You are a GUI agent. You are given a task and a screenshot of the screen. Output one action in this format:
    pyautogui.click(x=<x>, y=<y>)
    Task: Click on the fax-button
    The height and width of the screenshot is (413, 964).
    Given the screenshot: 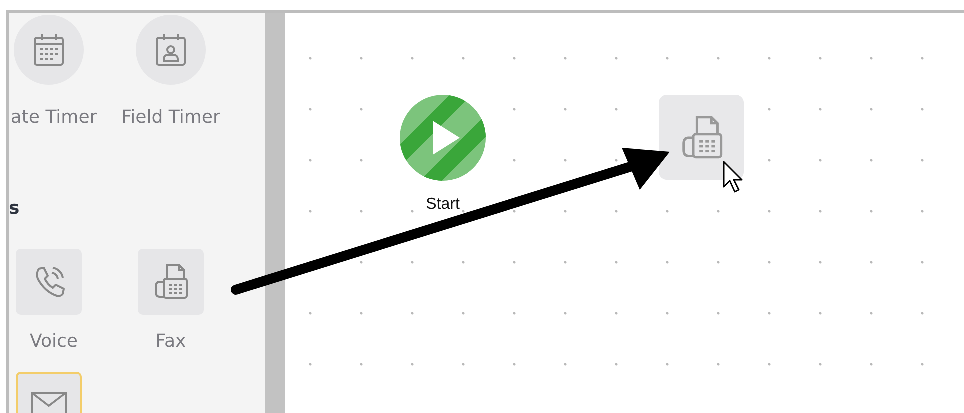 What is the action you would take?
    pyautogui.click(x=171, y=282)
    